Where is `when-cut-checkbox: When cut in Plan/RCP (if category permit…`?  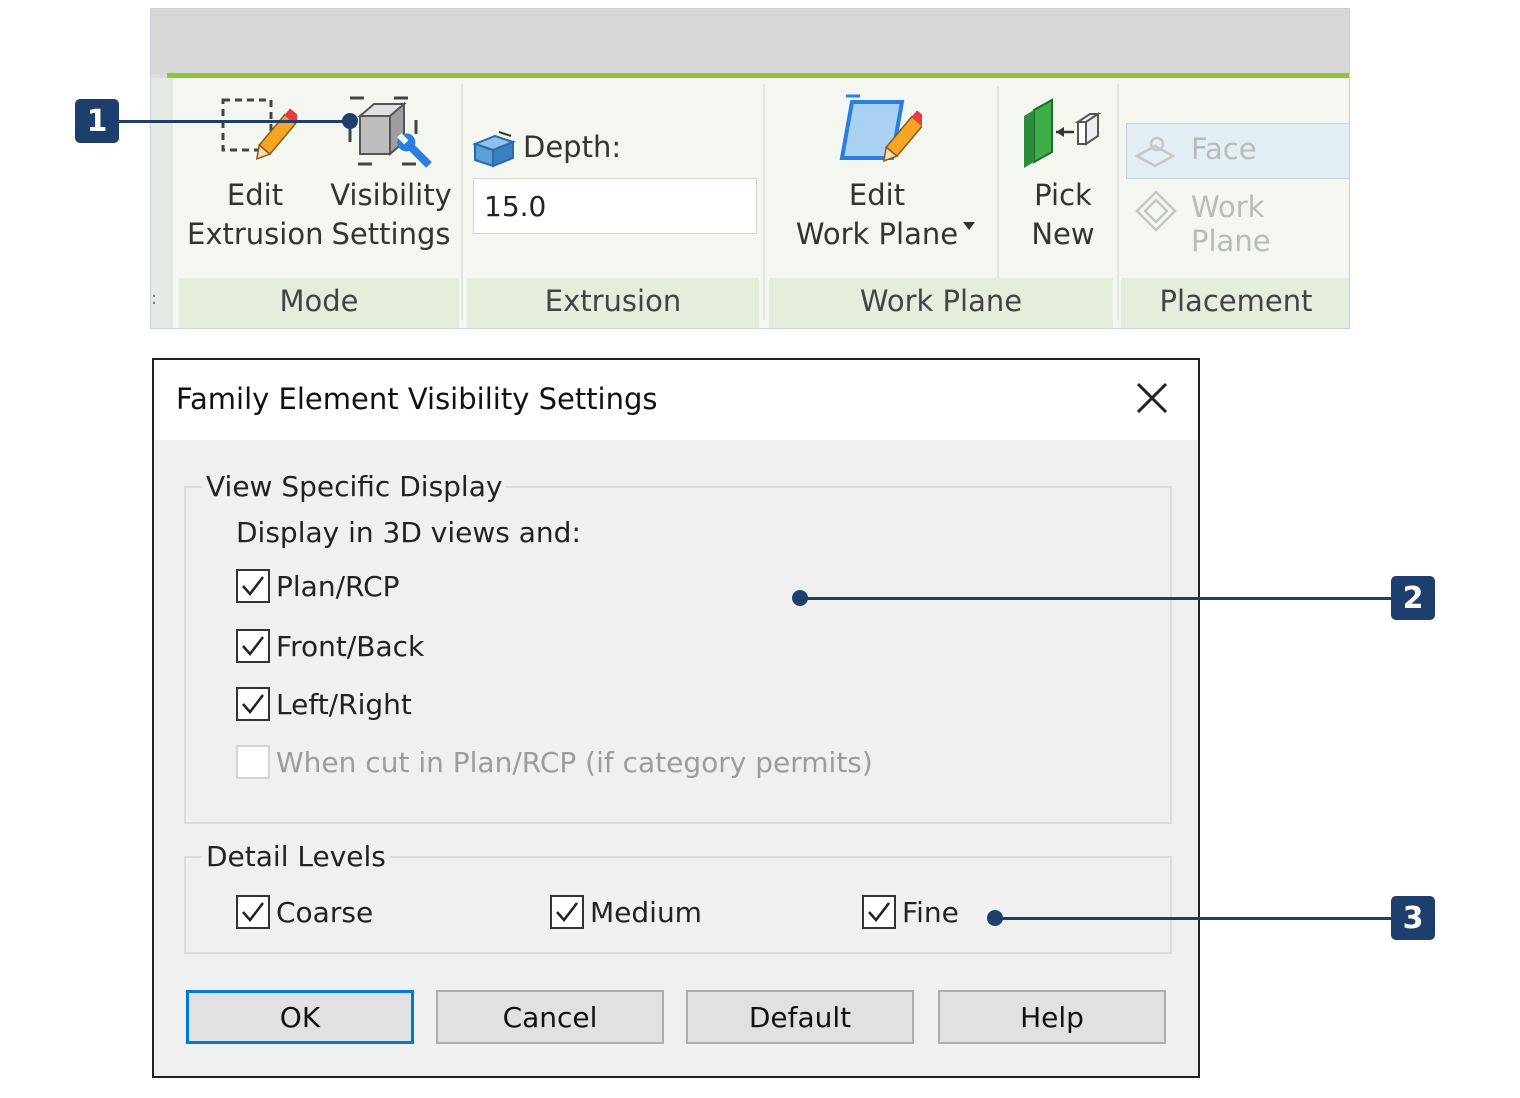 when-cut-checkbox: When cut in Plan/RCP (if category permit… is located at coordinates (554, 762).